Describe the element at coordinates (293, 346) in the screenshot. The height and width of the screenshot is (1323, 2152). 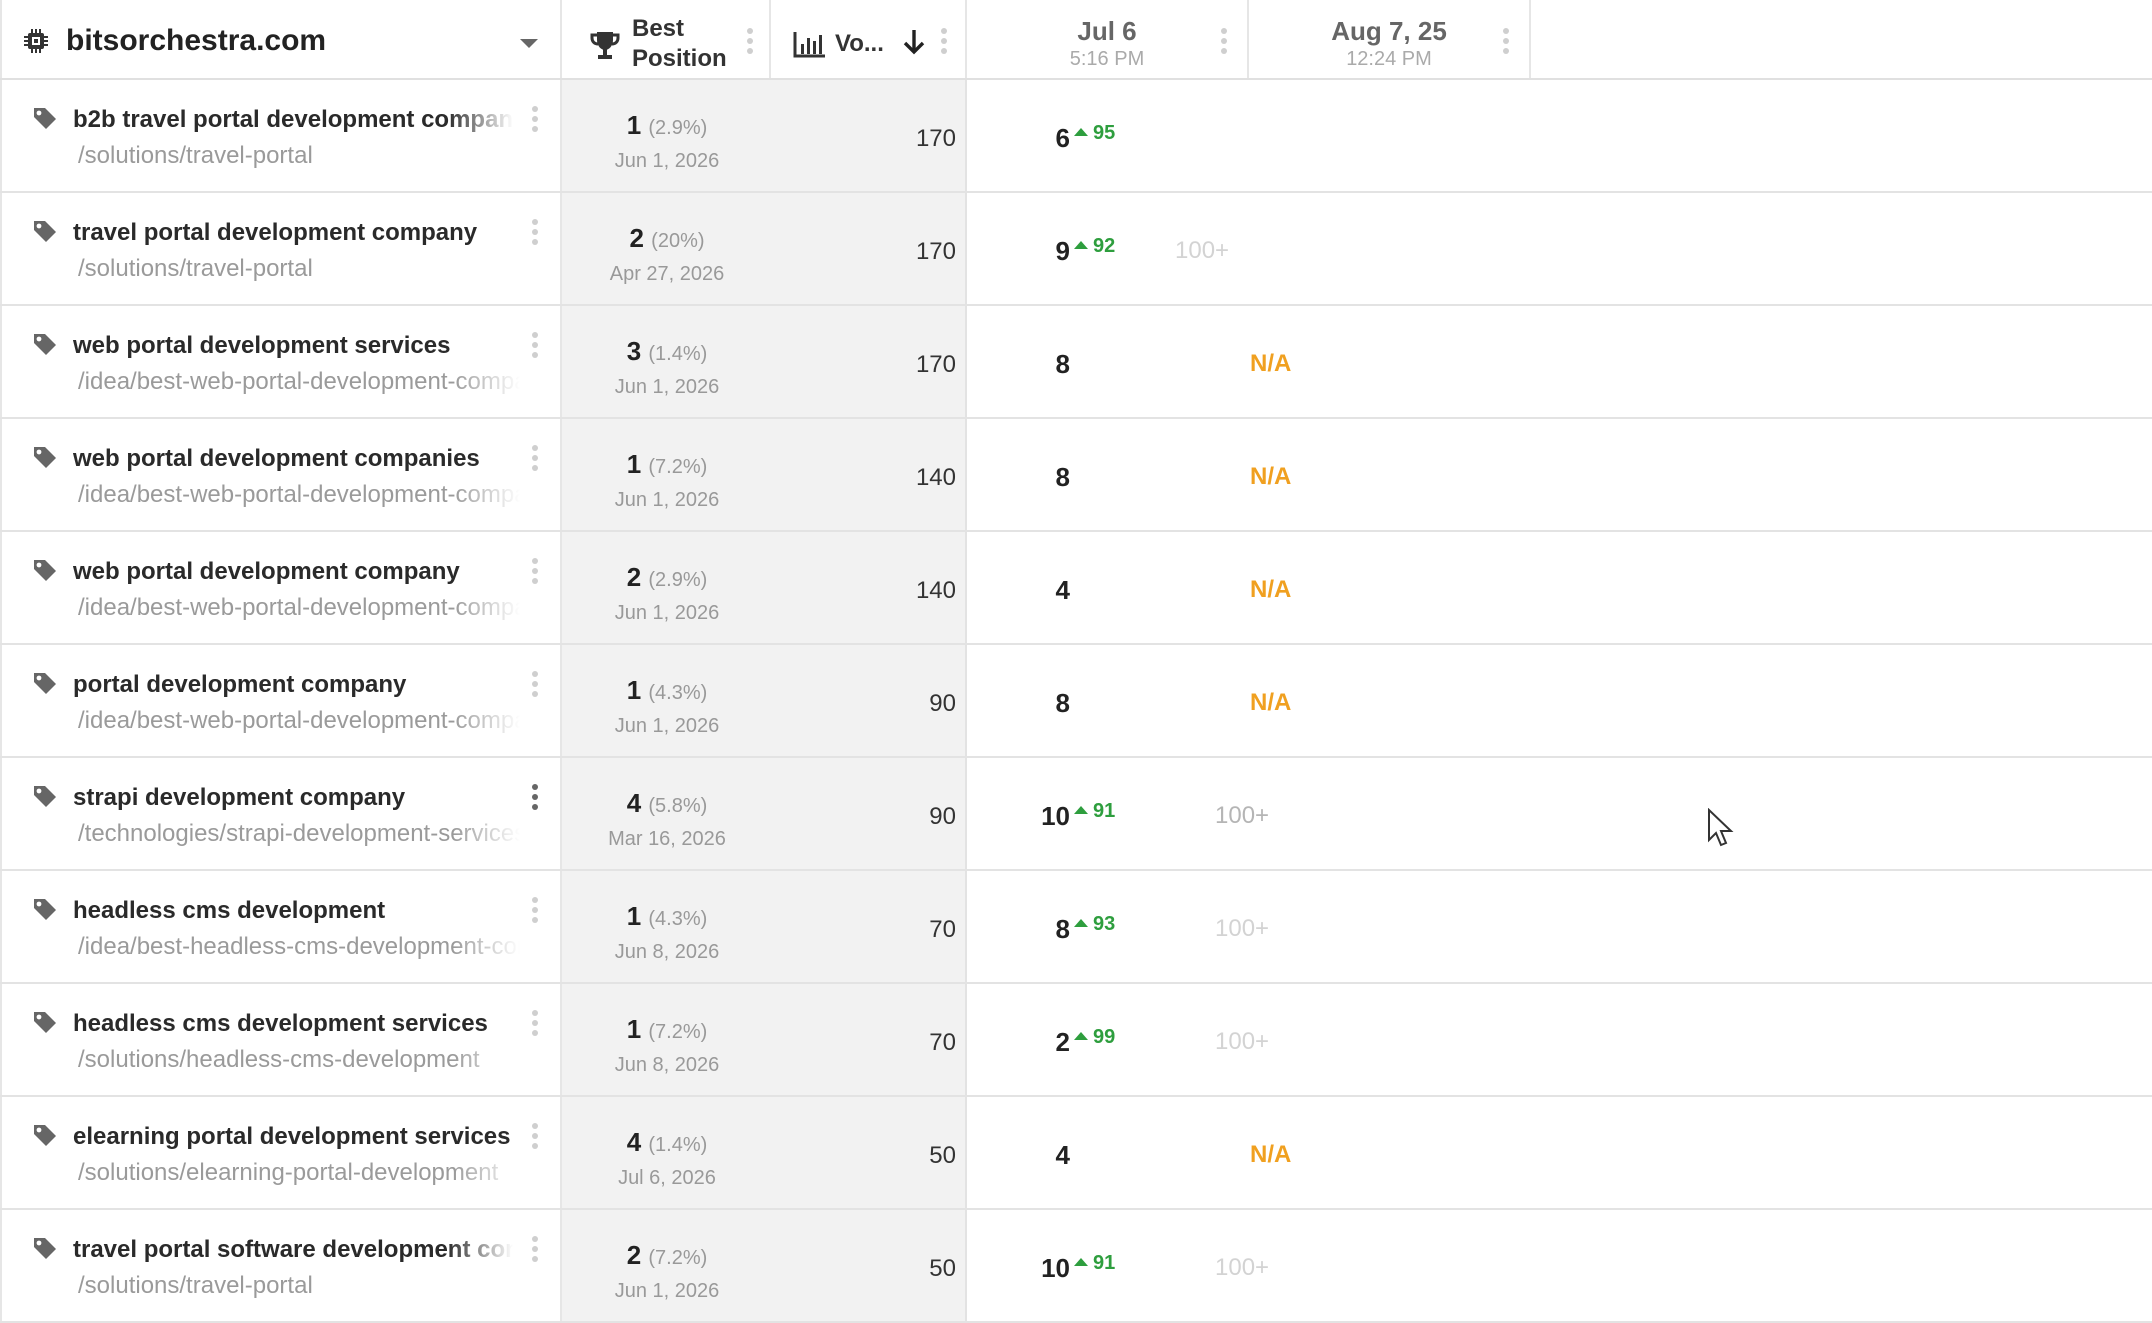
I see `keyword-text: web portal development services` at that location.